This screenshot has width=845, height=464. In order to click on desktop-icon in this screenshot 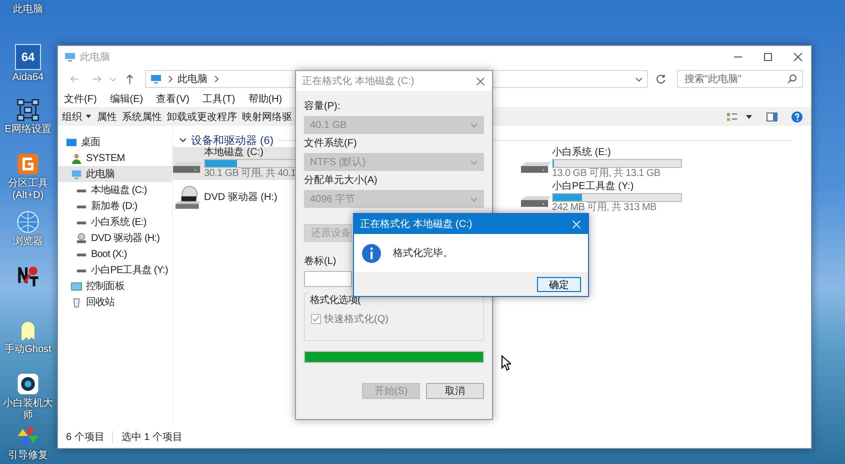, I will do `click(71, 142)`.